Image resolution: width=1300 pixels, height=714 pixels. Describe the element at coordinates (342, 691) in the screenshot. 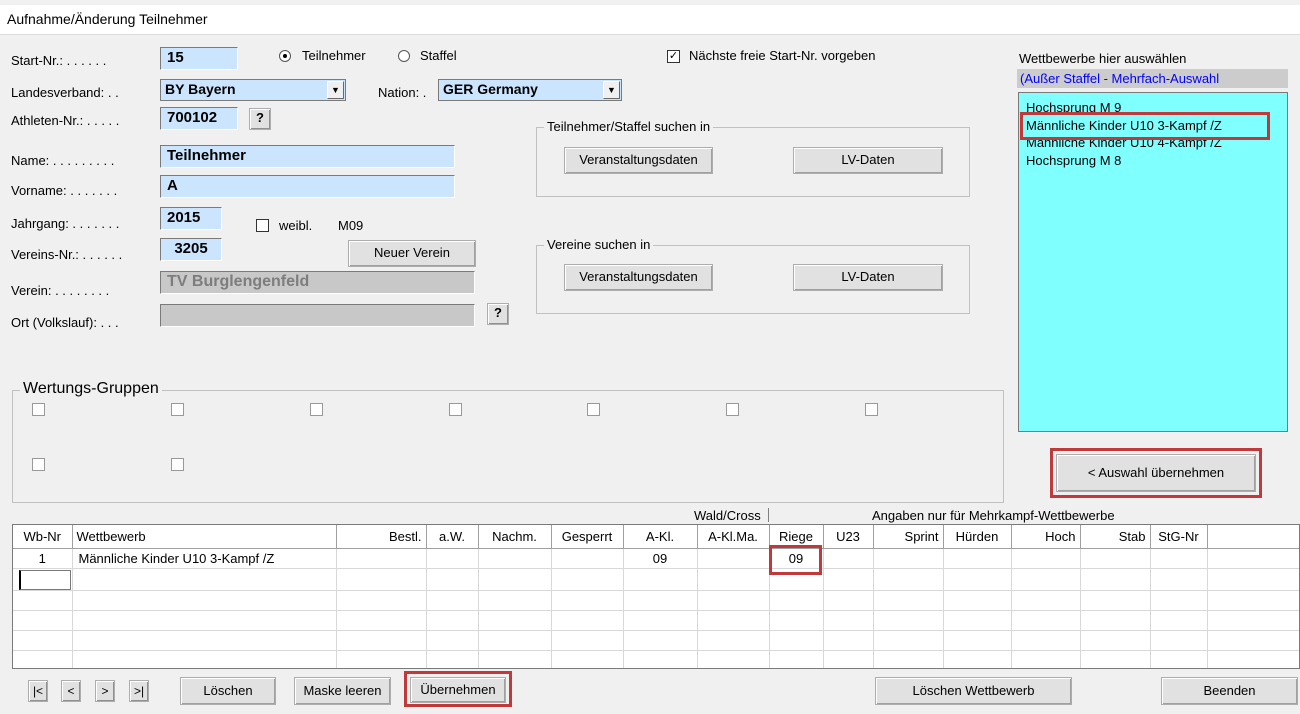

I see `maske-leeren-button: Maske leeren` at that location.